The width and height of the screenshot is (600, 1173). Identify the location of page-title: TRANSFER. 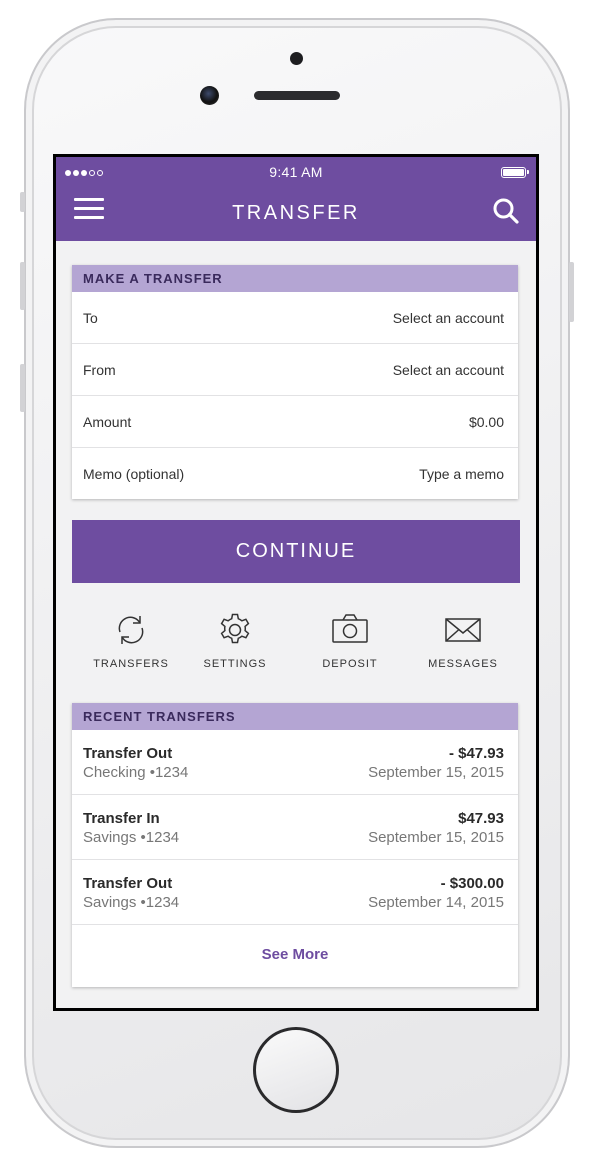
(296, 213).